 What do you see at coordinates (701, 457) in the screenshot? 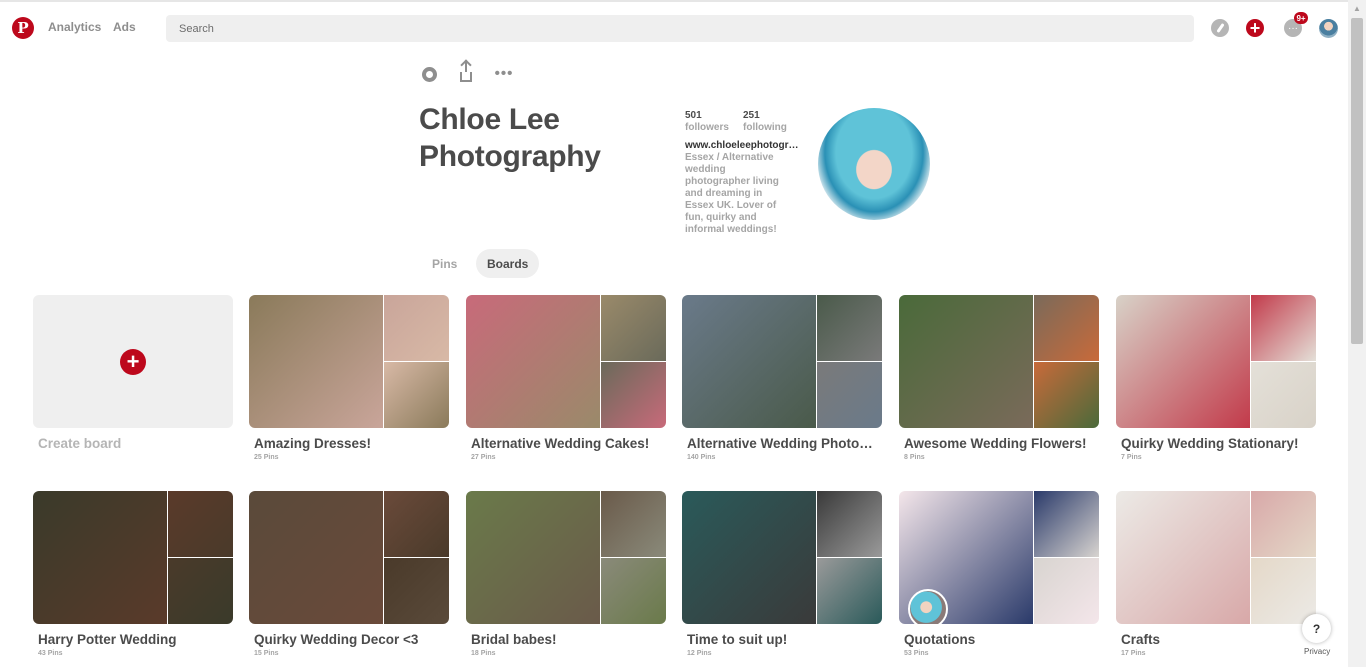
I see `board-pin-count: 140 Pins` at bounding box center [701, 457].